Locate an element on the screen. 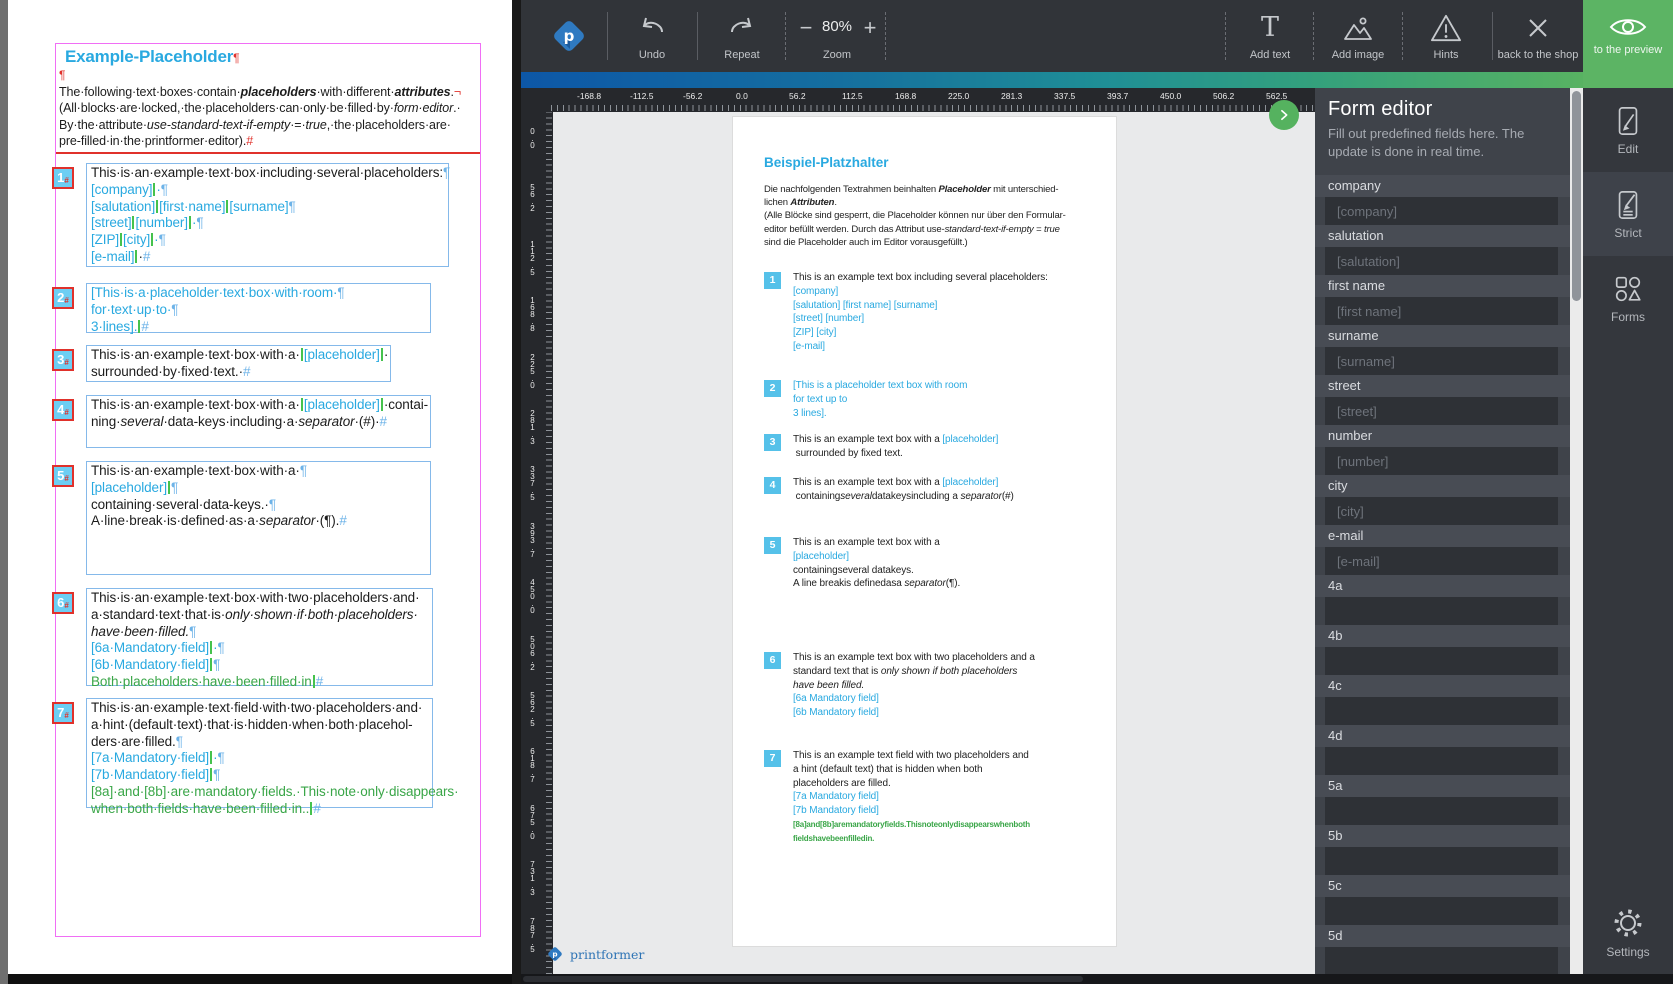 The width and height of the screenshot is (1673, 984). repeat-button: Repeat is located at coordinates (742, 35).